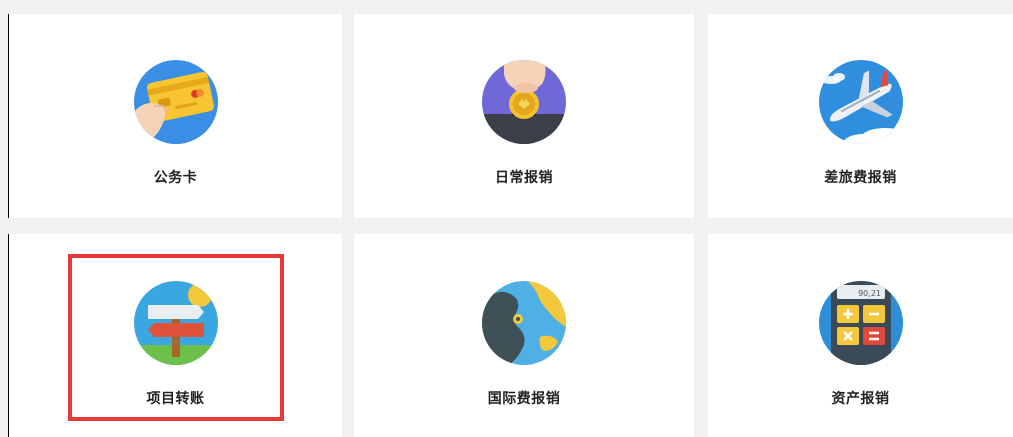  I want to click on card-label: 项目转账, so click(175, 399).